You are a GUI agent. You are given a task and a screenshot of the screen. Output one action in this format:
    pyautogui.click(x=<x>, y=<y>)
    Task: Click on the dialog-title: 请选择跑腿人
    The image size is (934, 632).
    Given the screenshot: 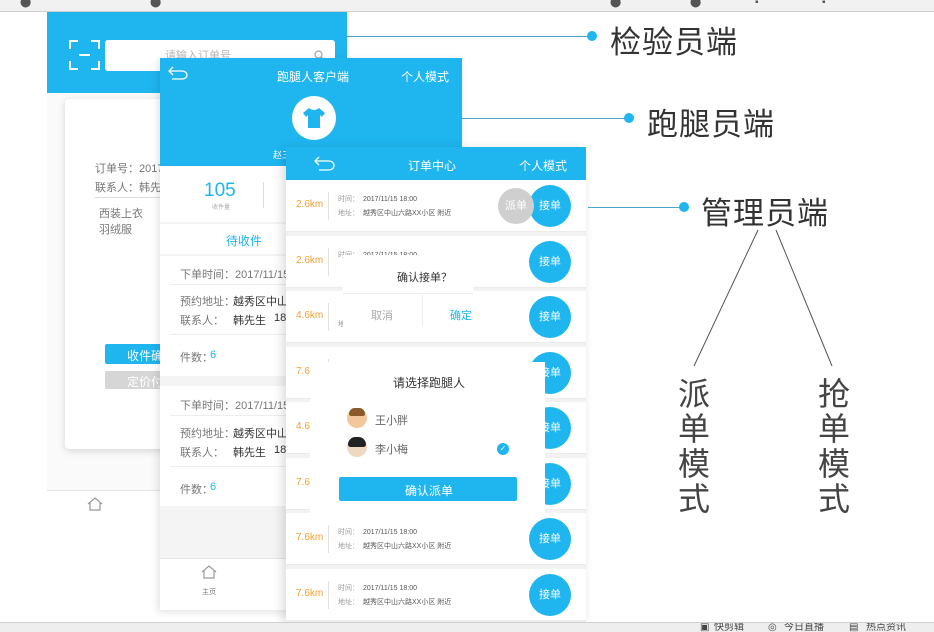 What is the action you would take?
    pyautogui.click(x=429, y=383)
    